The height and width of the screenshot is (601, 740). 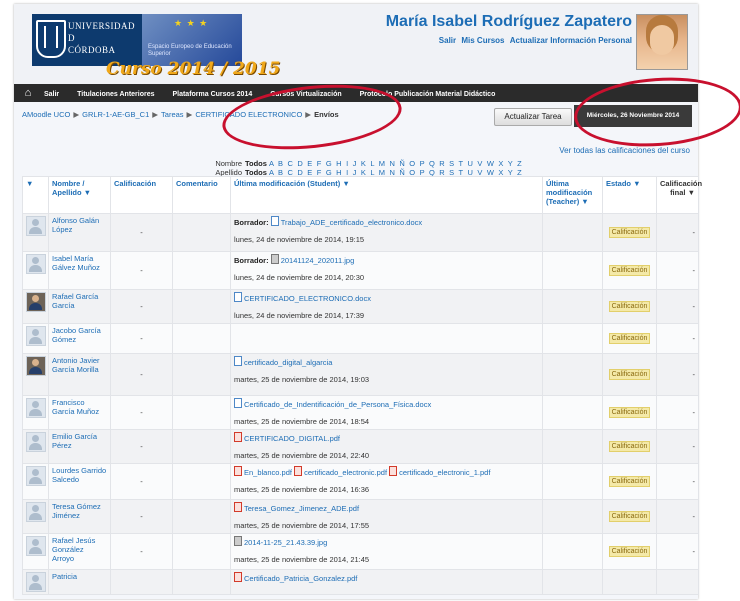 I want to click on column-header-select: ▼, so click(x=35, y=195).